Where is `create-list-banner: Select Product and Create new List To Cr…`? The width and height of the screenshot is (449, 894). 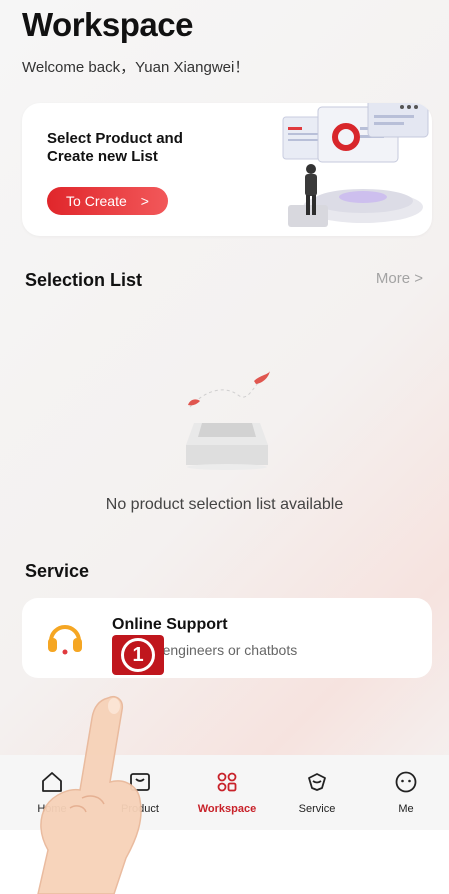
create-list-banner: Select Product and Create new List To Cr… is located at coordinates (227, 169).